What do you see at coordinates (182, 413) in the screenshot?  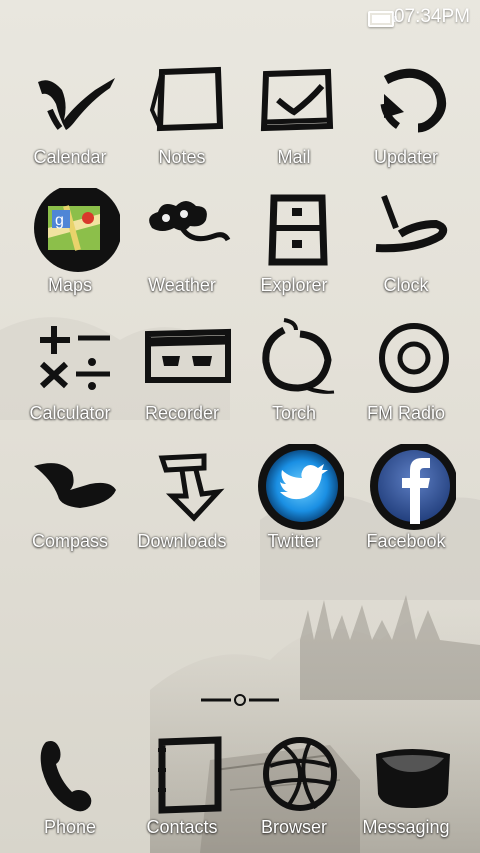 I see `app-label: Recorder` at bounding box center [182, 413].